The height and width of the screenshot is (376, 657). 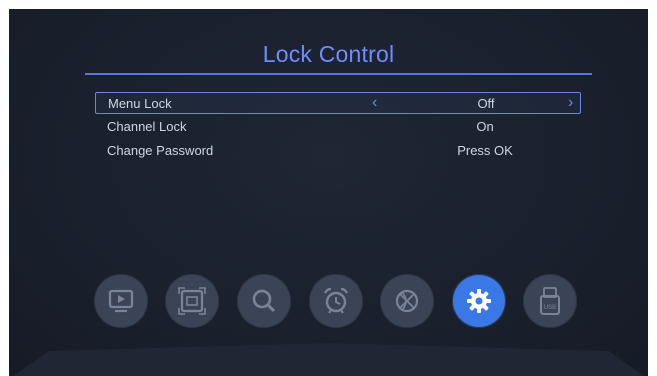 What do you see at coordinates (485, 126) in the screenshot?
I see `menu-item-value: On` at bounding box center [485, 126].